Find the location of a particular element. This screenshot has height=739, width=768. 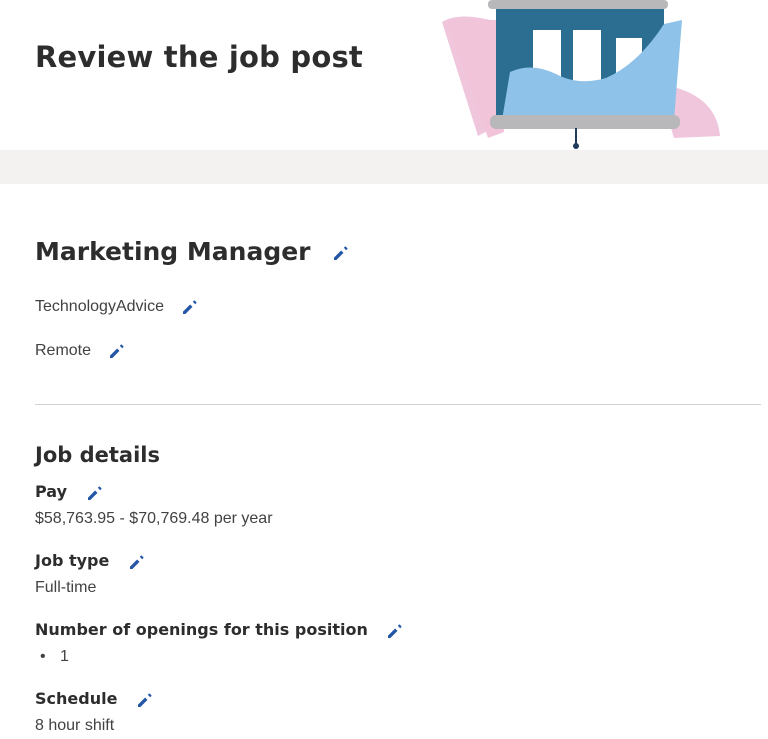

location-row: Remote is located at coordinates (81, 351).